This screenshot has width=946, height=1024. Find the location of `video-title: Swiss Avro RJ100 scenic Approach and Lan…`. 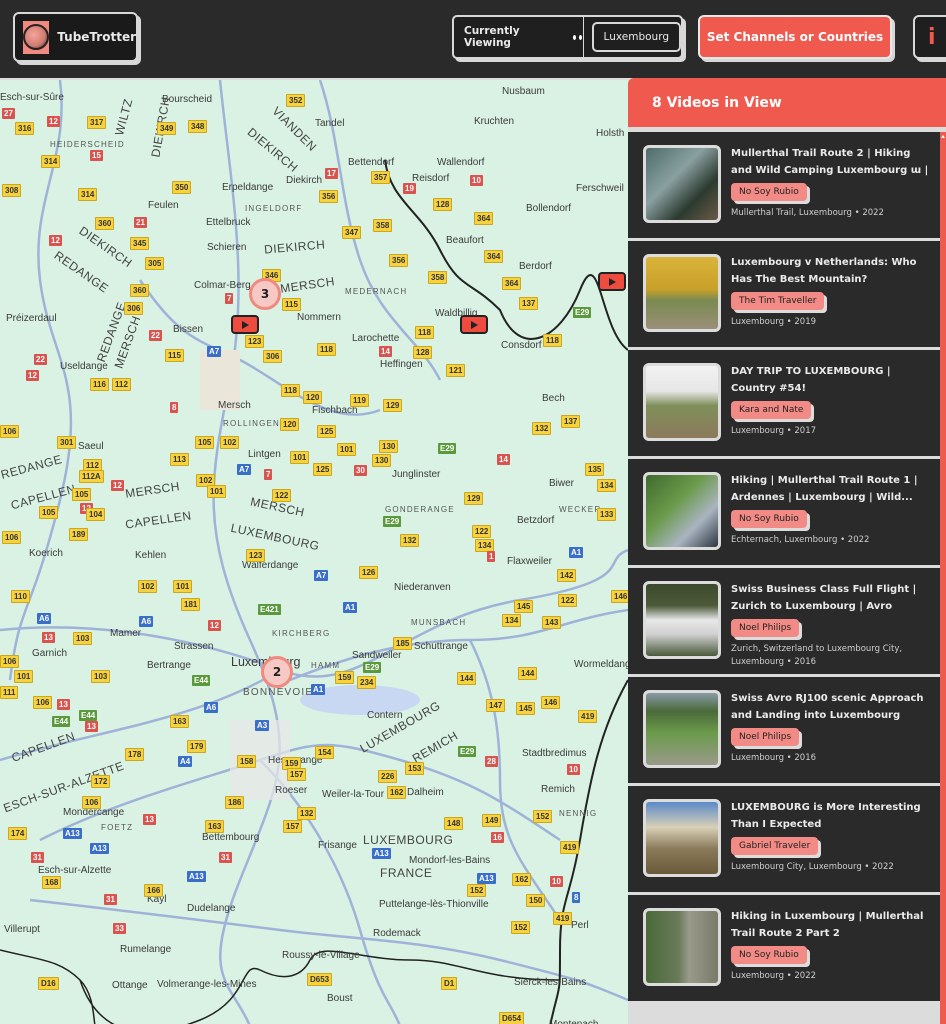

video-title: Swiss Avro RJ100 scenic Approach and Lan… is located at coordinates (831, 707).